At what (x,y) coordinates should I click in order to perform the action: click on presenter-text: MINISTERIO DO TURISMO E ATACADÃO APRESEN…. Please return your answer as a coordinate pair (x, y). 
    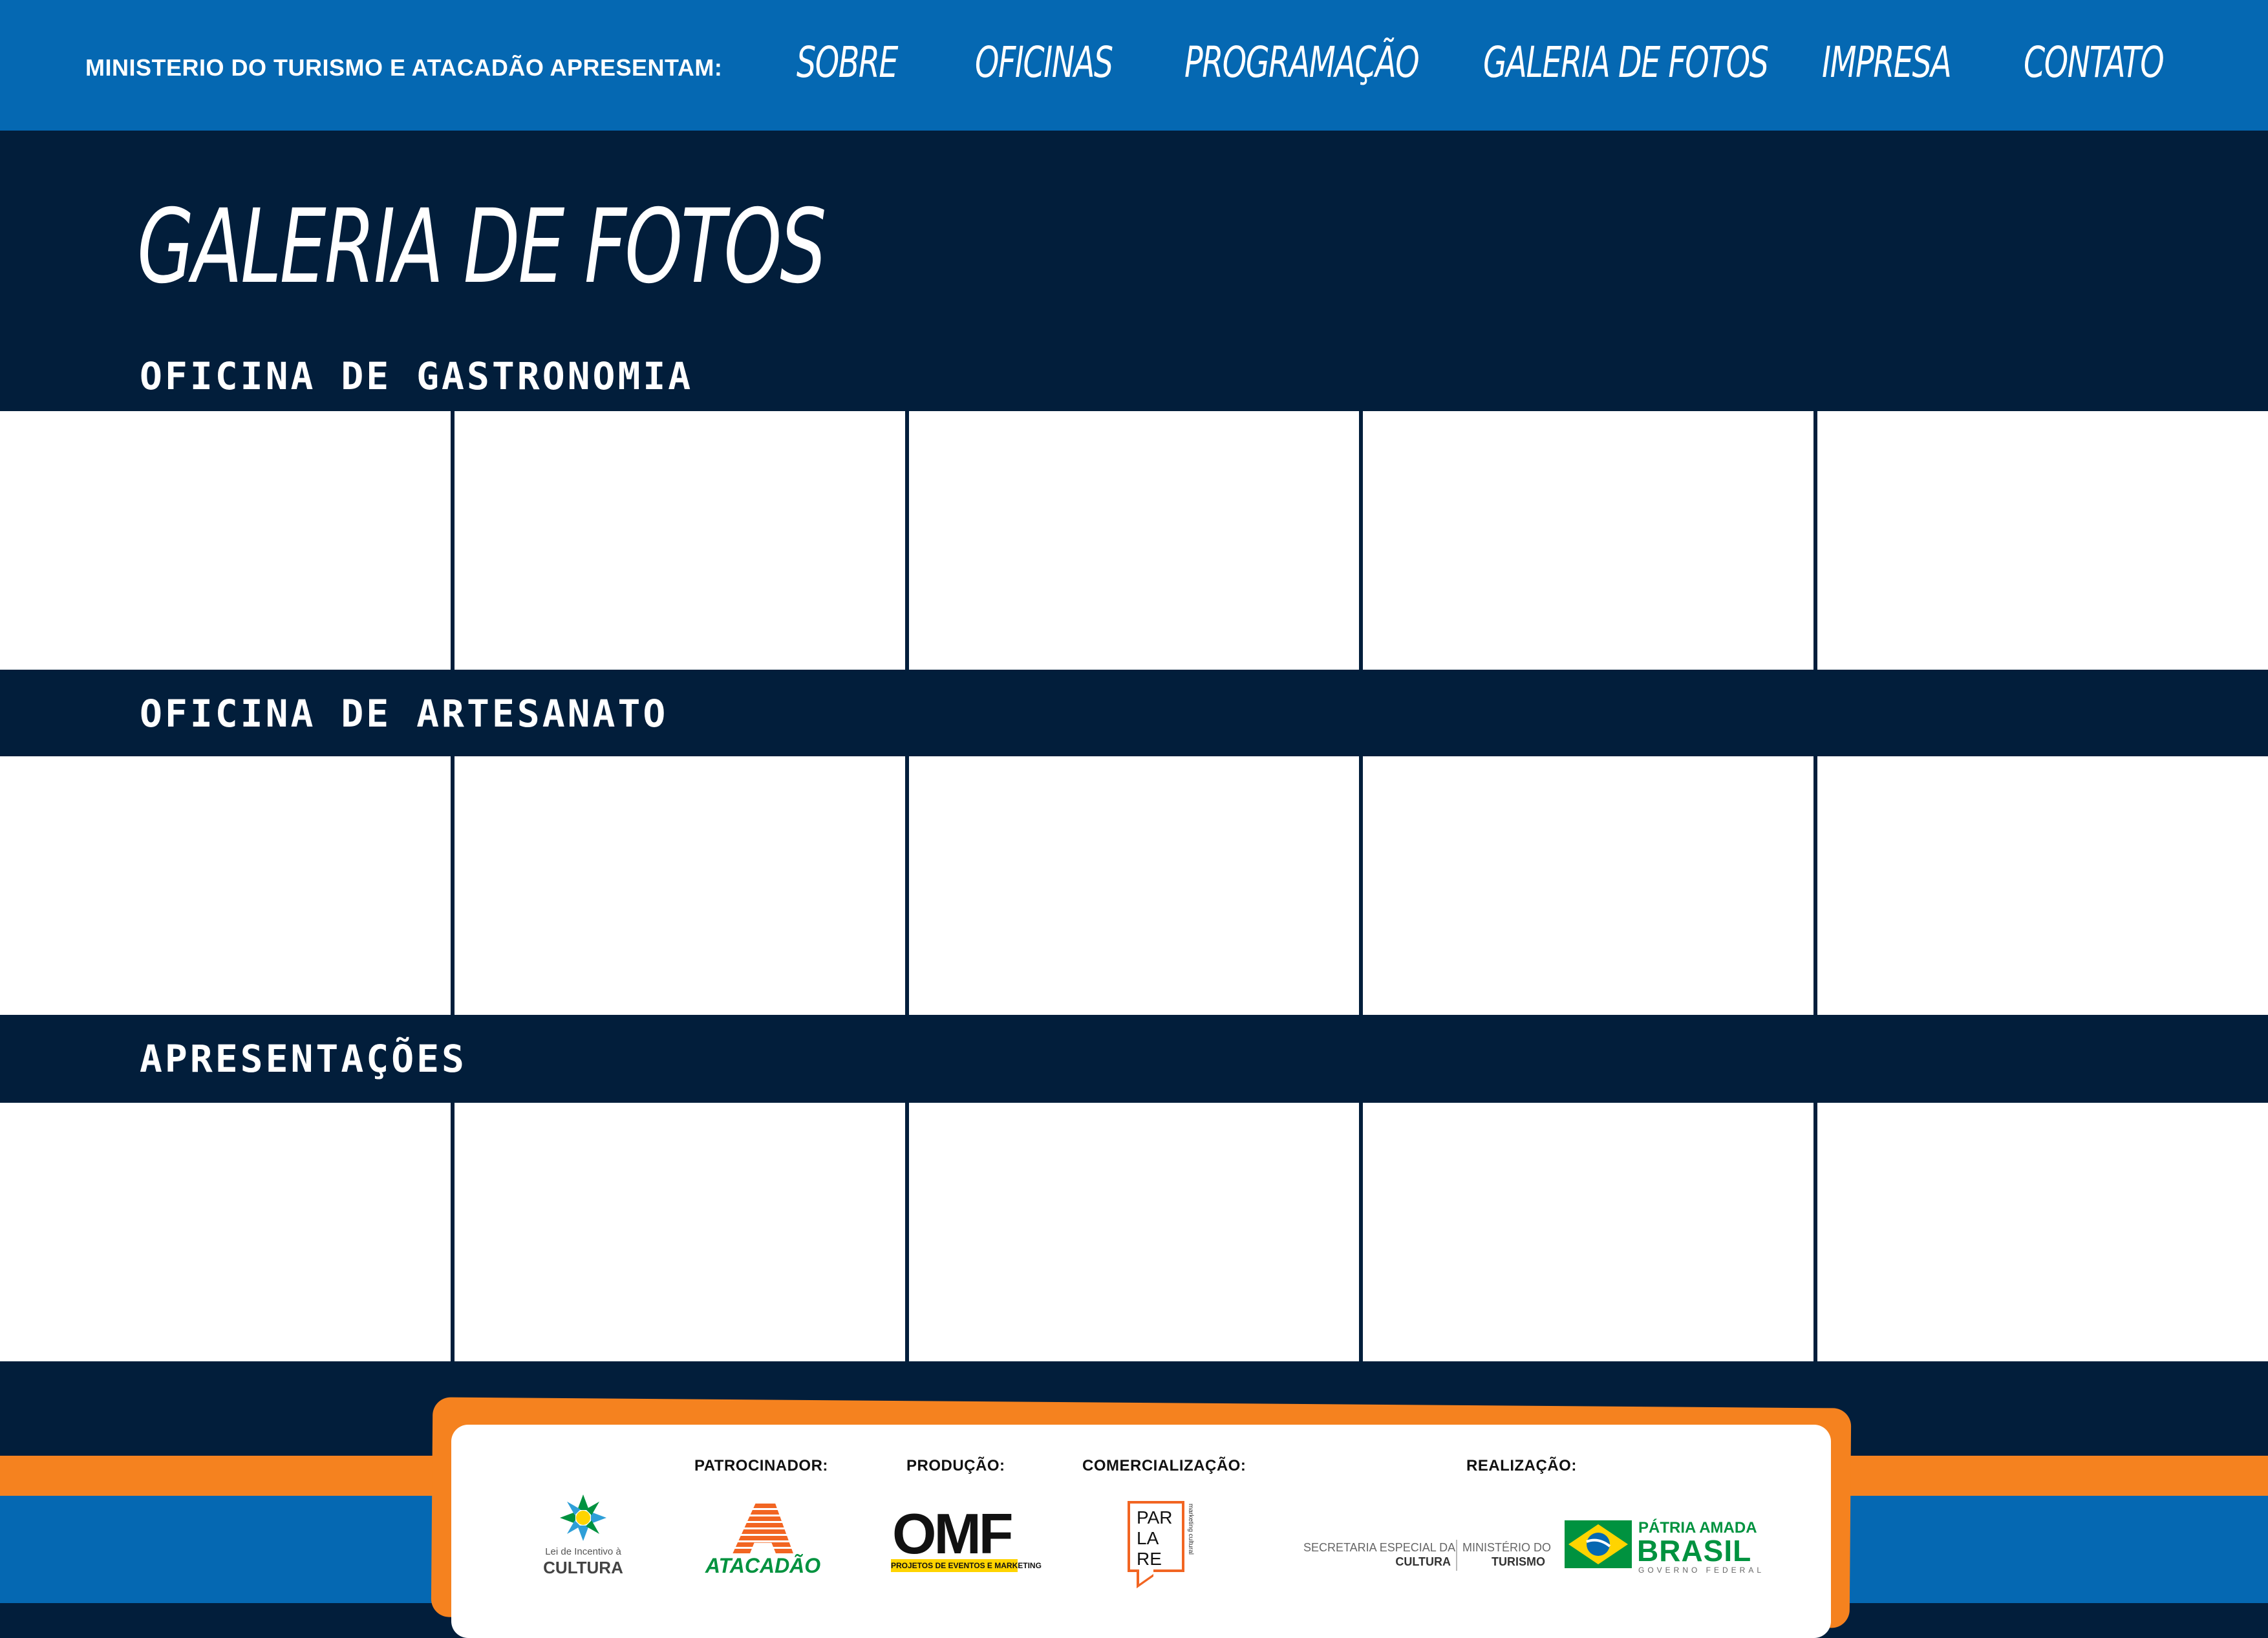
    Looking at the image, I should click on (404, 67).